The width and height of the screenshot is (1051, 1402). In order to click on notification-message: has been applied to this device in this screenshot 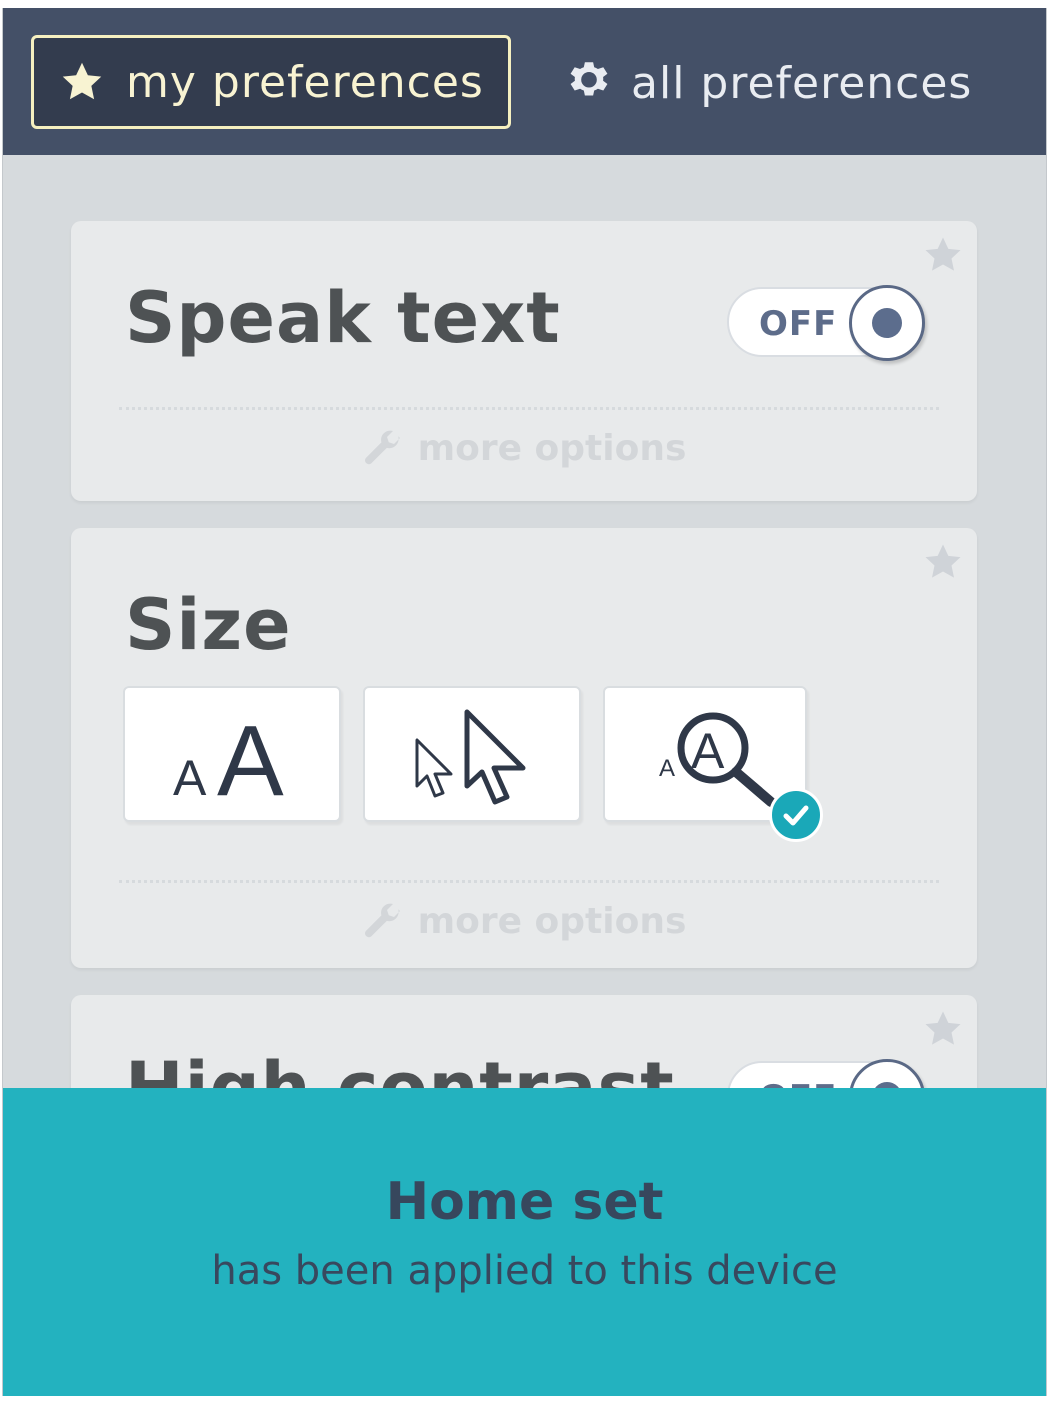, I will do `click(524, 1271)`.